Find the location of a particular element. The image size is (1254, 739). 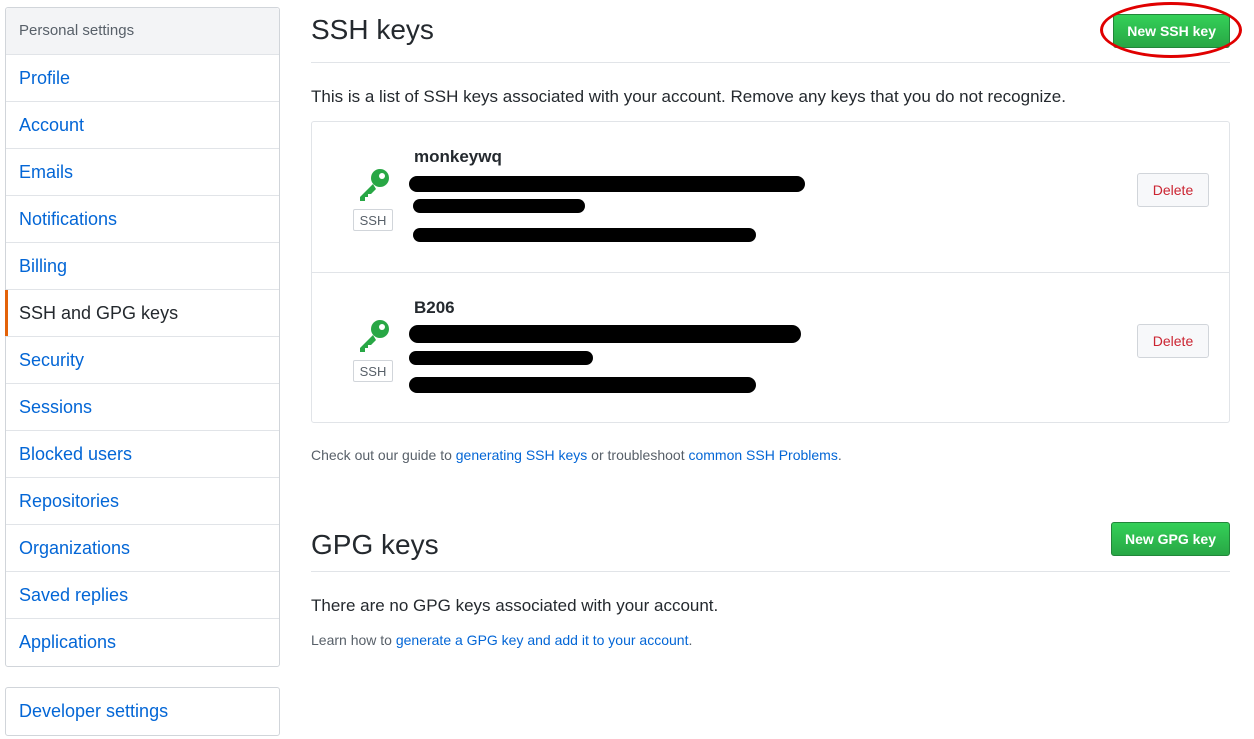

ssh-key-row: SSH monkeywq Delete is located at coordinates (770, 197).